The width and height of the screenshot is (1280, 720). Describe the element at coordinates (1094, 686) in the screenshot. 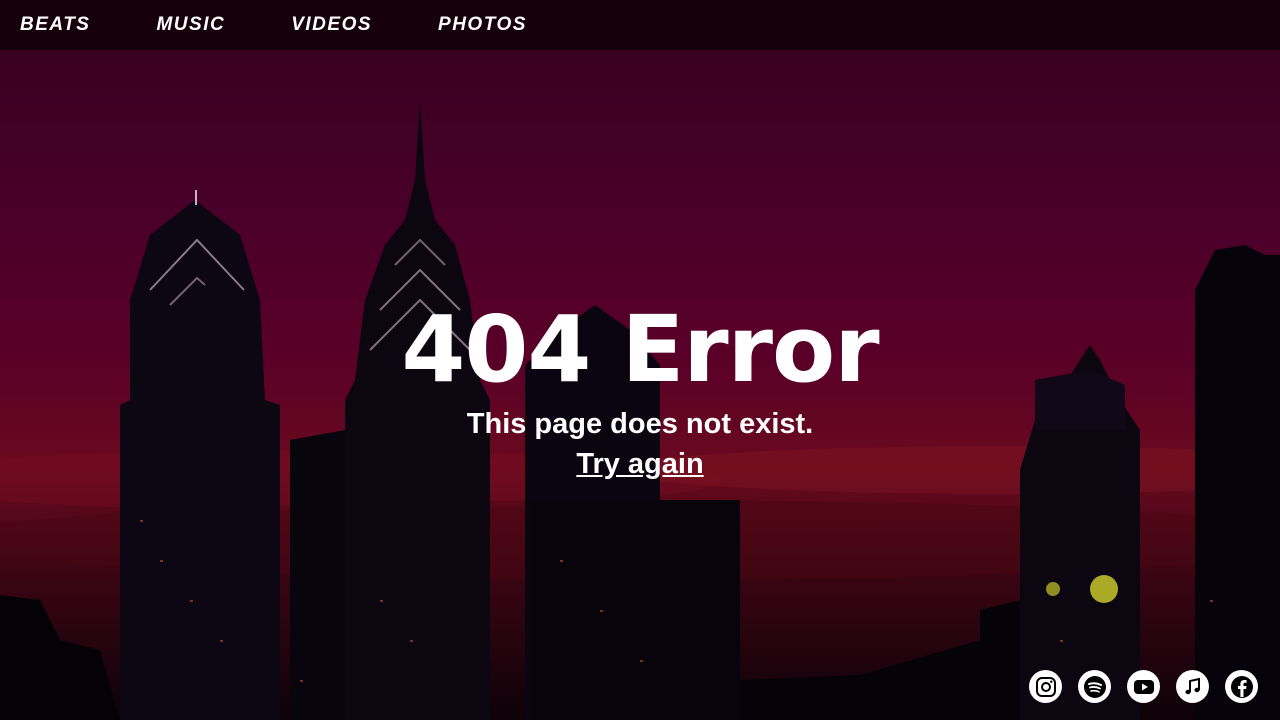

I see `spotify-icon` at that location.